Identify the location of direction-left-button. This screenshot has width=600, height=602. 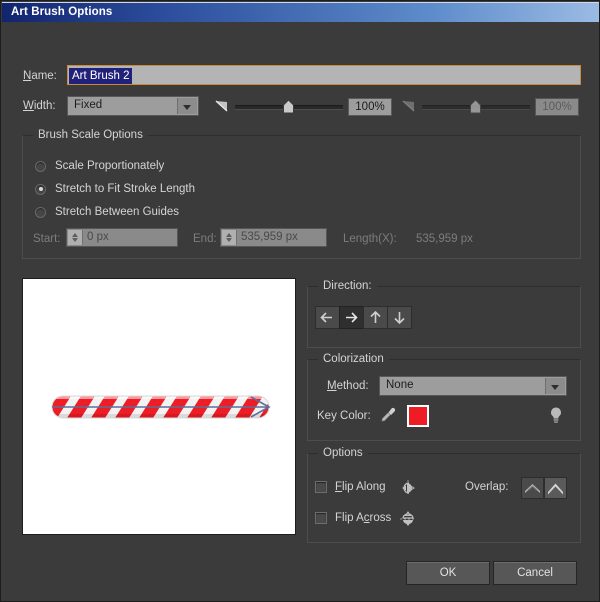
(327, 317).